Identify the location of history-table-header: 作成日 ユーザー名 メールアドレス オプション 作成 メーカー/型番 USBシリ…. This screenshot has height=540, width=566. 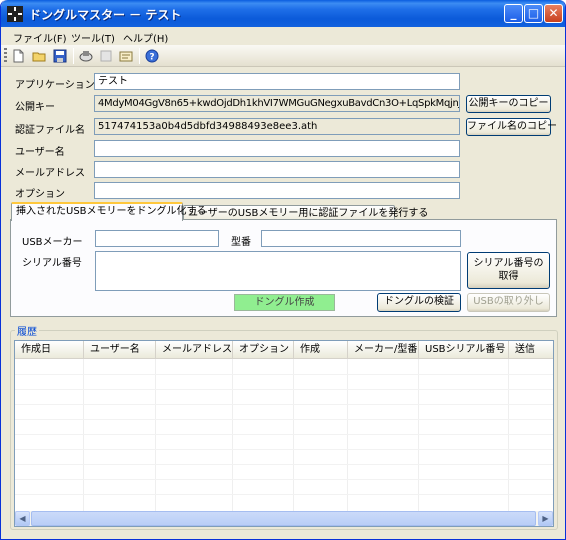
(284, 350).